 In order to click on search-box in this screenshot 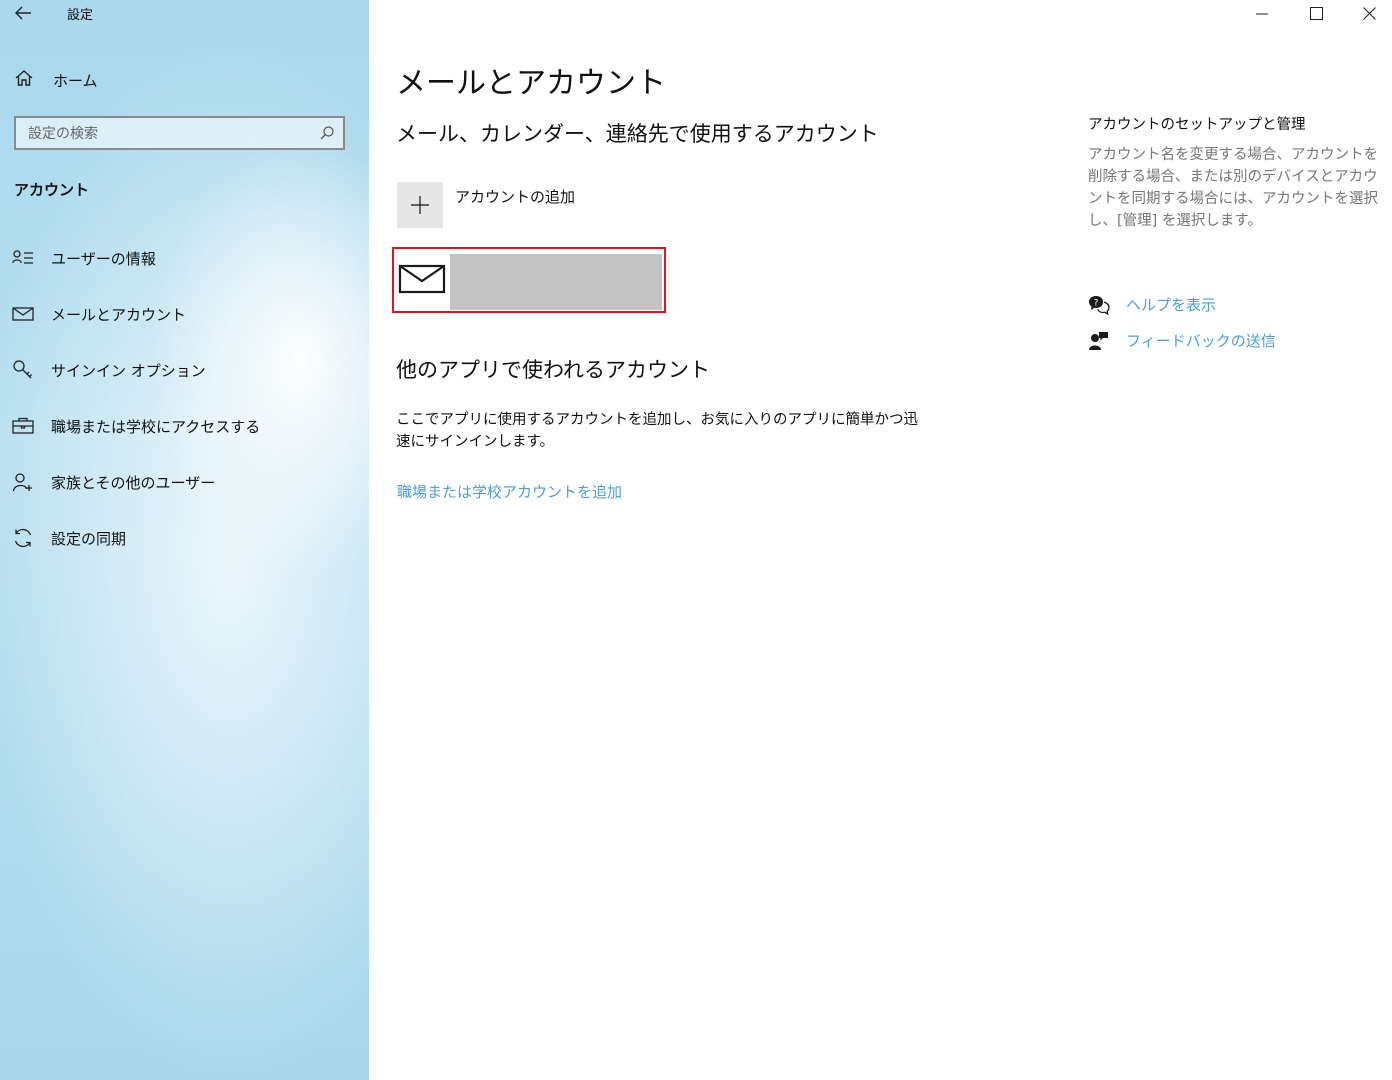, I will do `click(179, 133)`.